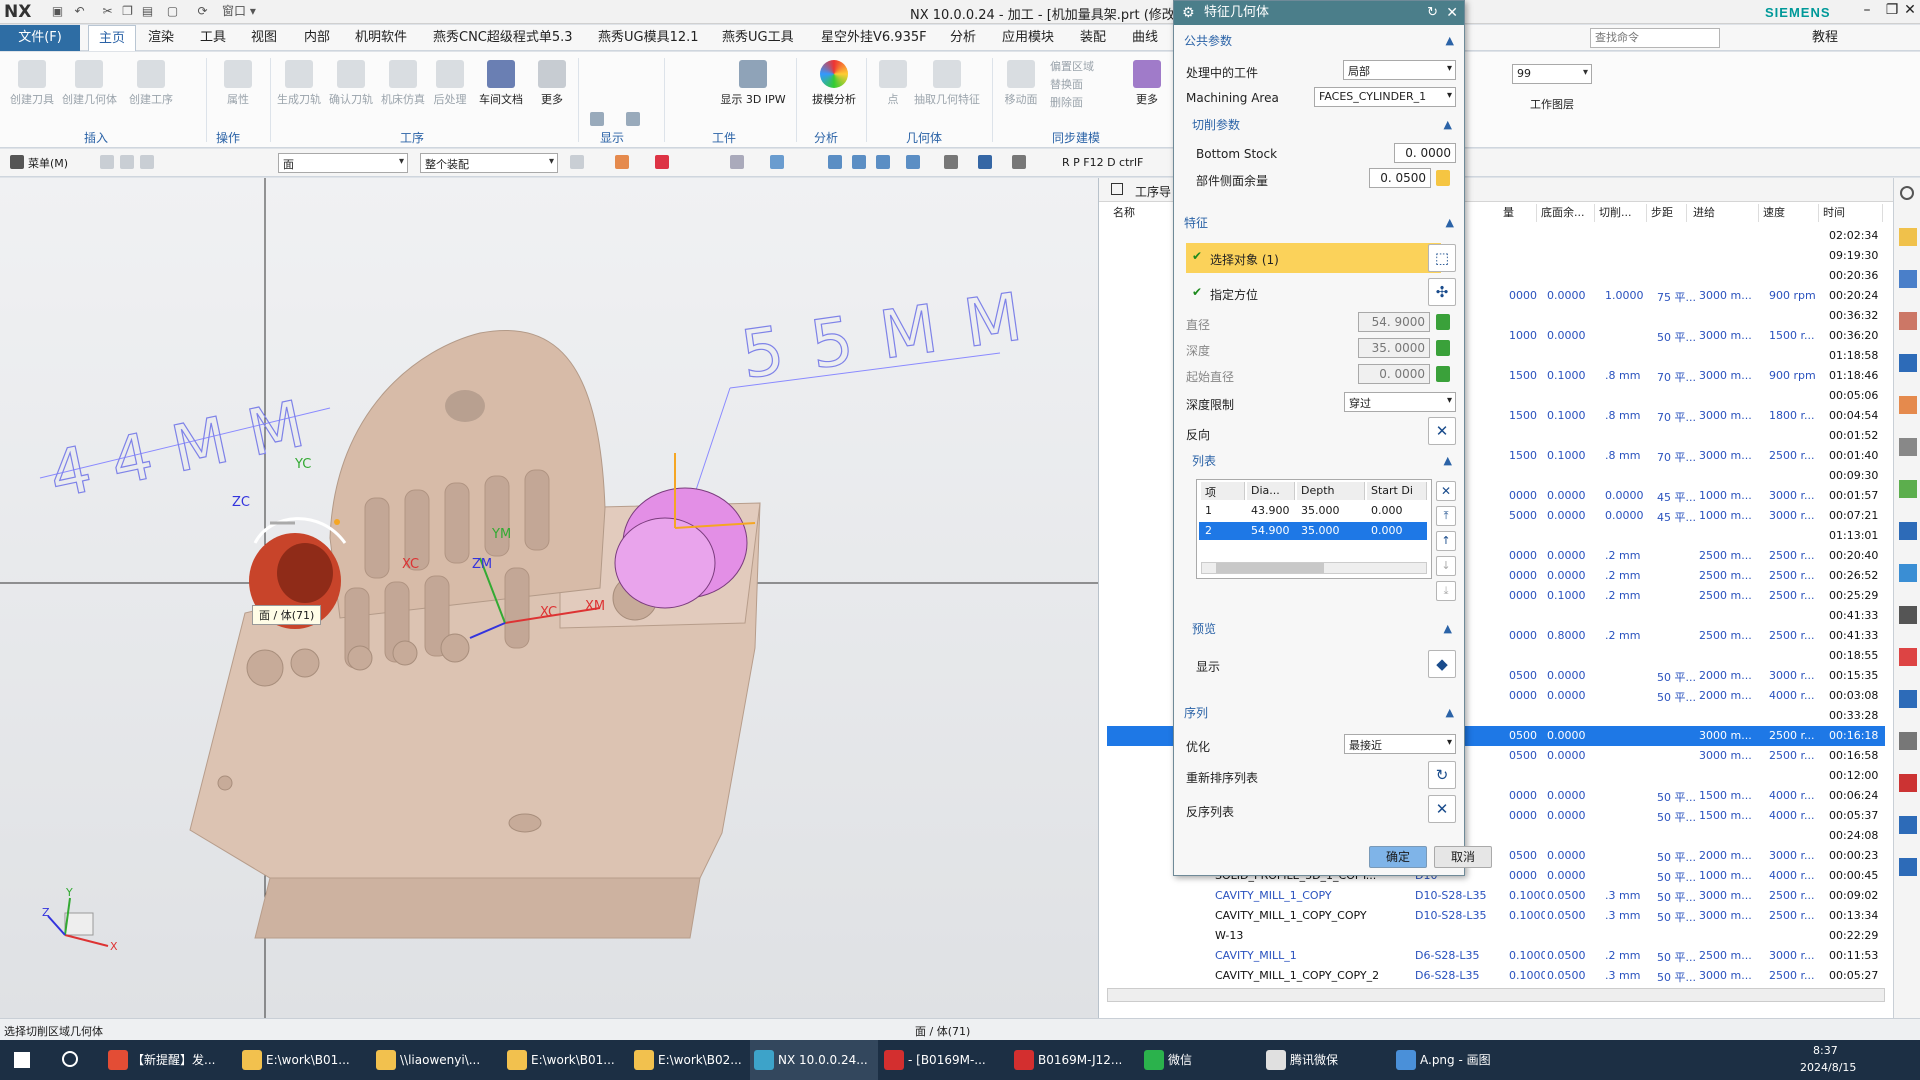  I want to click on select-object-button: ⬚, so click(1442, 258).